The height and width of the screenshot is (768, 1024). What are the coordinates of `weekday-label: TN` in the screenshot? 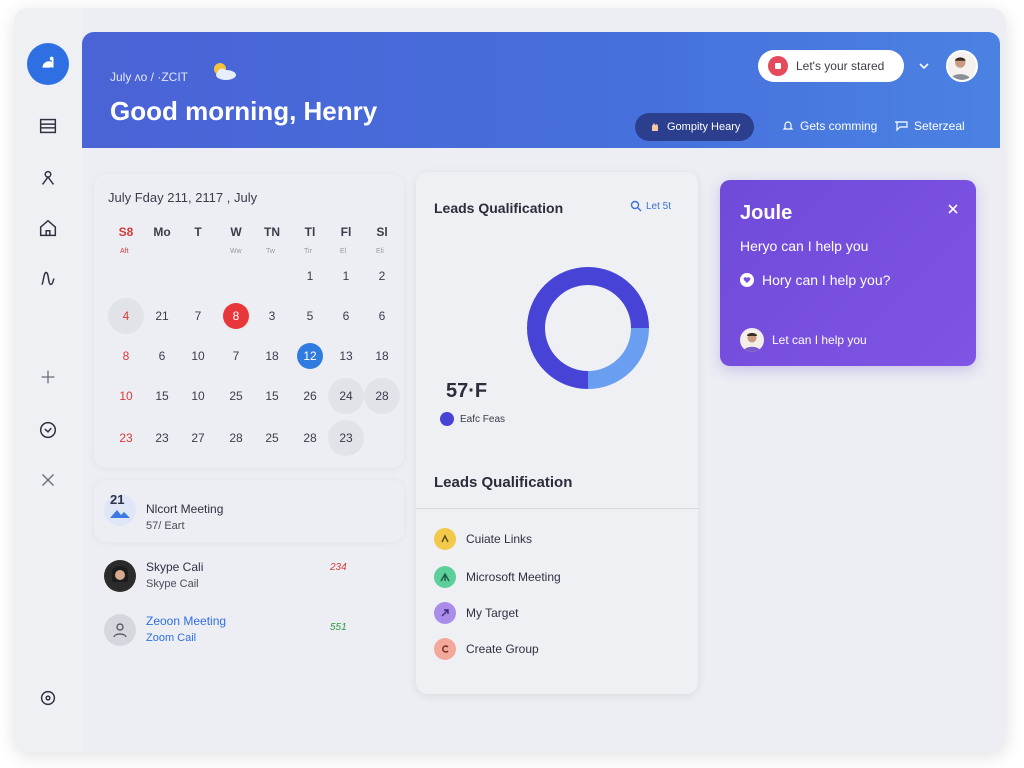 It's located at (272, 232).